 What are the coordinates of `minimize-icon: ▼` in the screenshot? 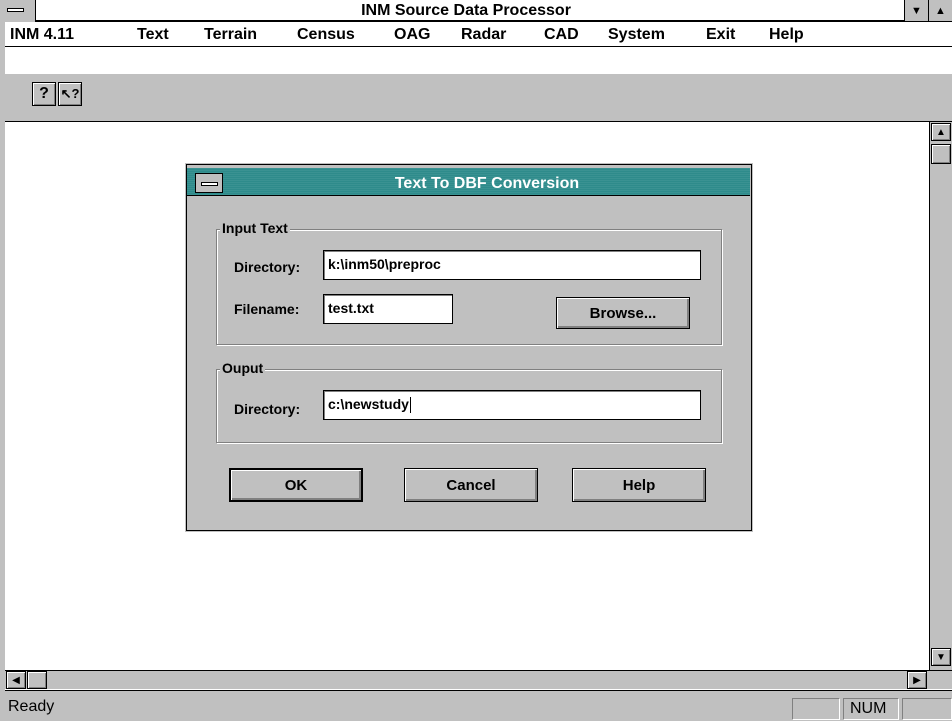 It's located at (916, 10).